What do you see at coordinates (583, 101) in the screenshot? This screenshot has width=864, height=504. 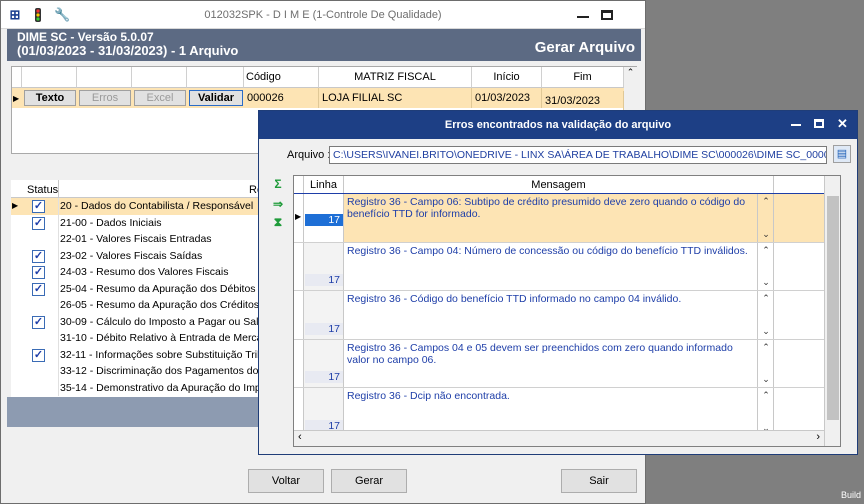 I see `cell-fim: 31/03/2023` at bounding box center [583, 101].